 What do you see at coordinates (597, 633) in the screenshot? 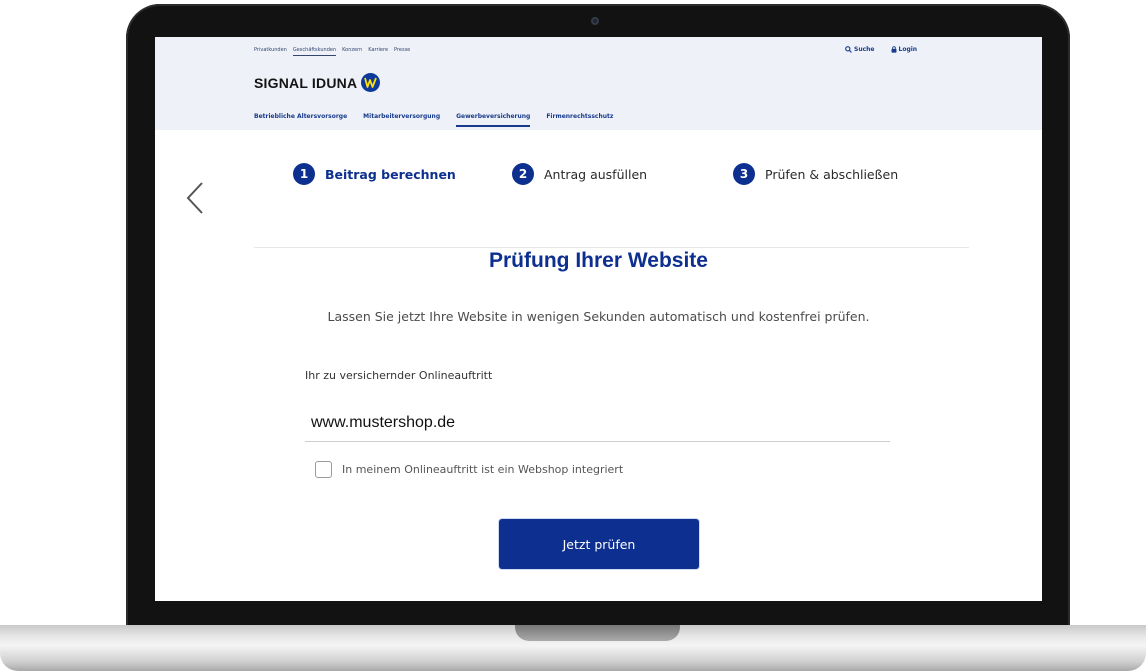
I see `laptop-notch` at bounding box center [597, 633].